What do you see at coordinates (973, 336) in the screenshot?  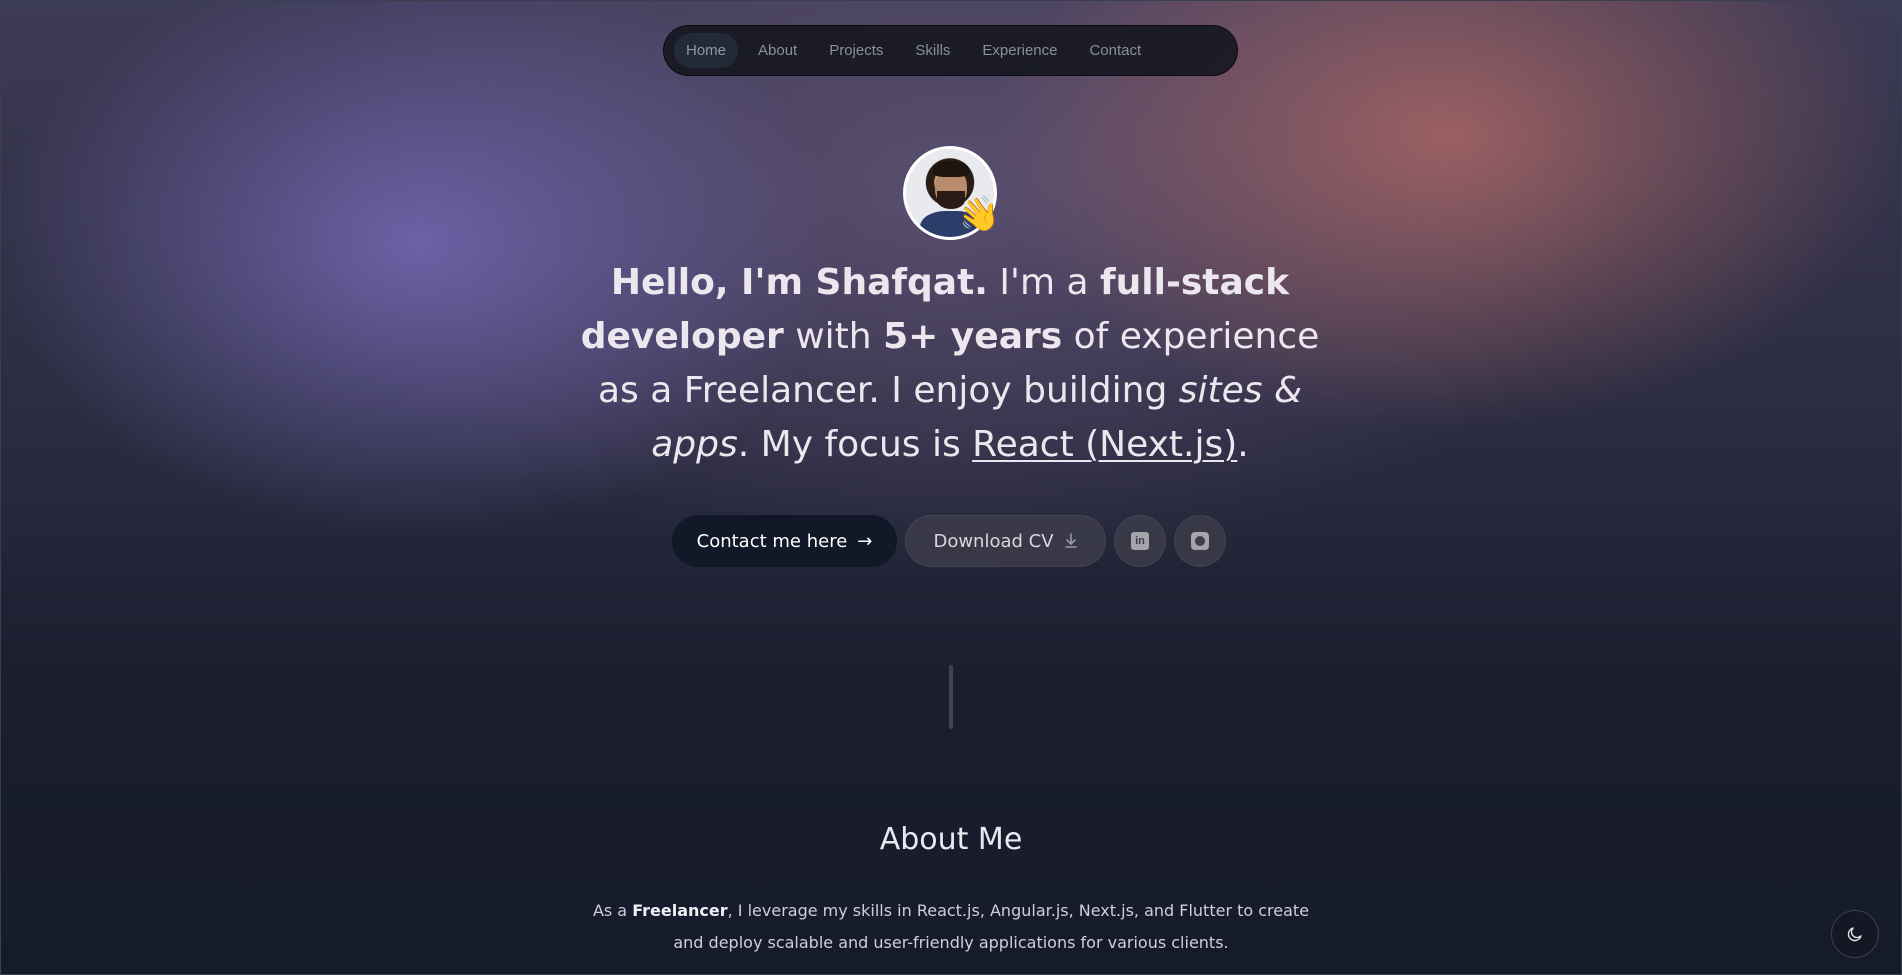 I see `hero-years: 5+ years` at bounding box center [973, 336].